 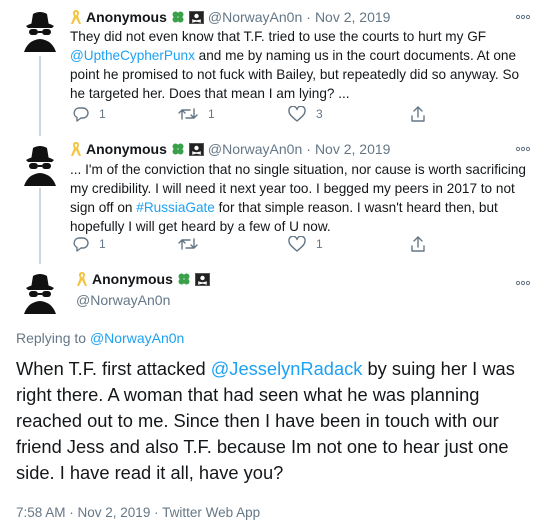 I want to click on replying-handle-link: @NorwayAn0n, so click(x=137, y=338).